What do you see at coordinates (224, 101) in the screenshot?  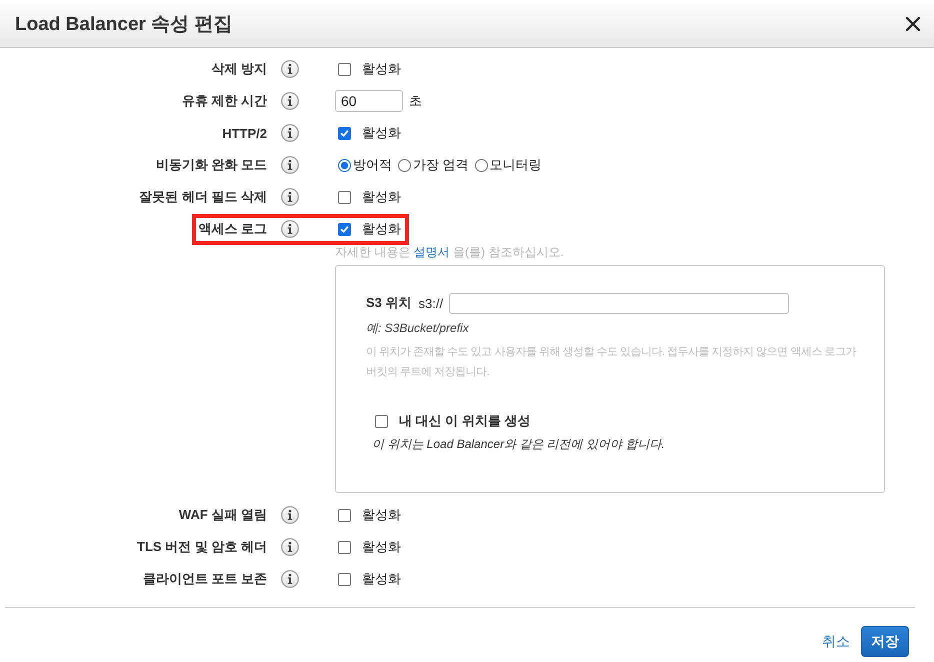 I see `setting-label: 유휴 제한 시간` at bounding box center [224, 101].